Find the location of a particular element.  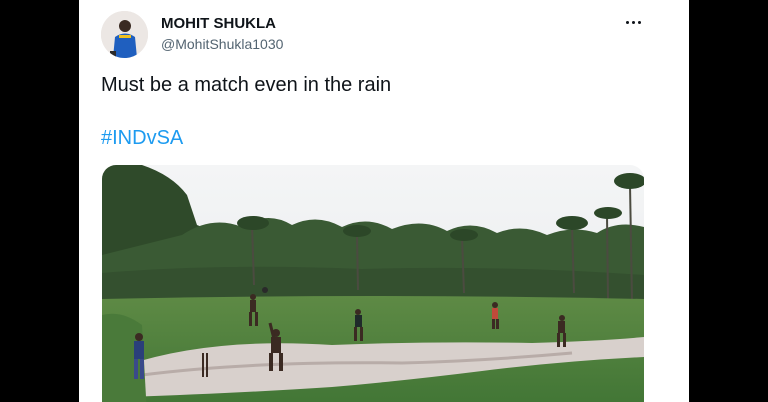

hashtag-link: #INDvSA is located at coordinates (142, 138).